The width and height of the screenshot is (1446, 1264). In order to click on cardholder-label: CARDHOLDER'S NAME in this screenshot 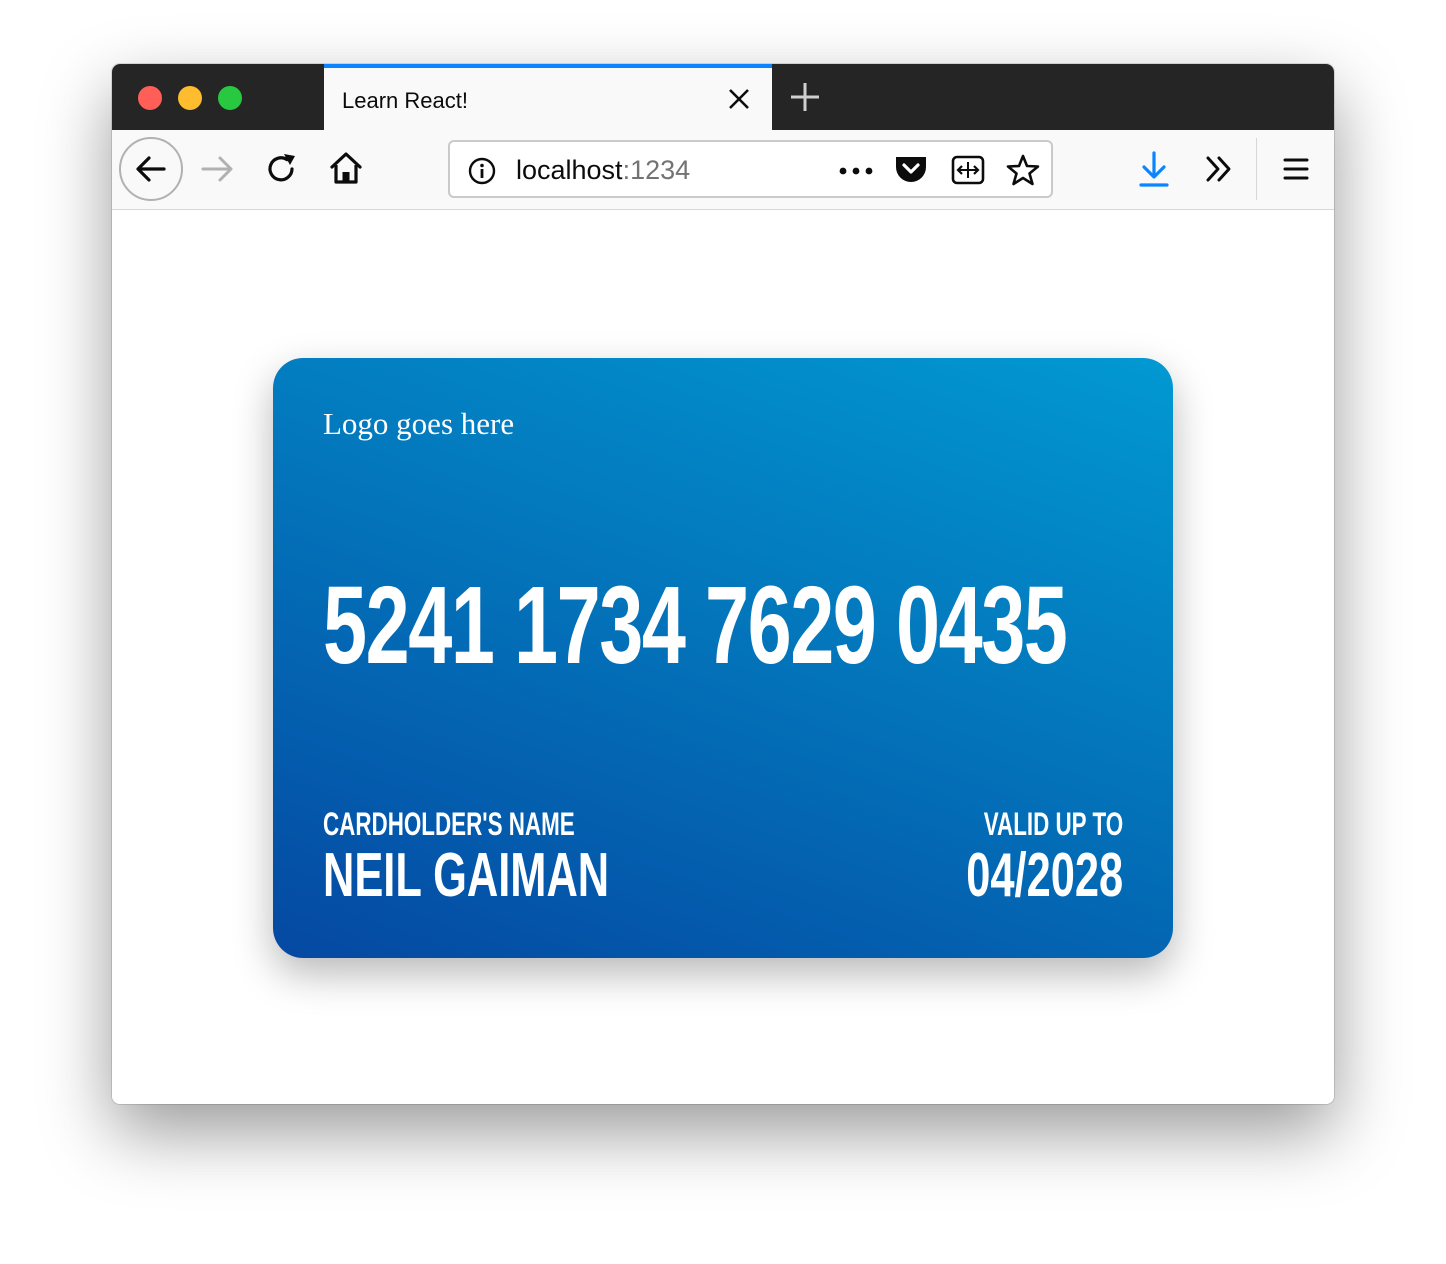, I will do `click(449, 824)`.